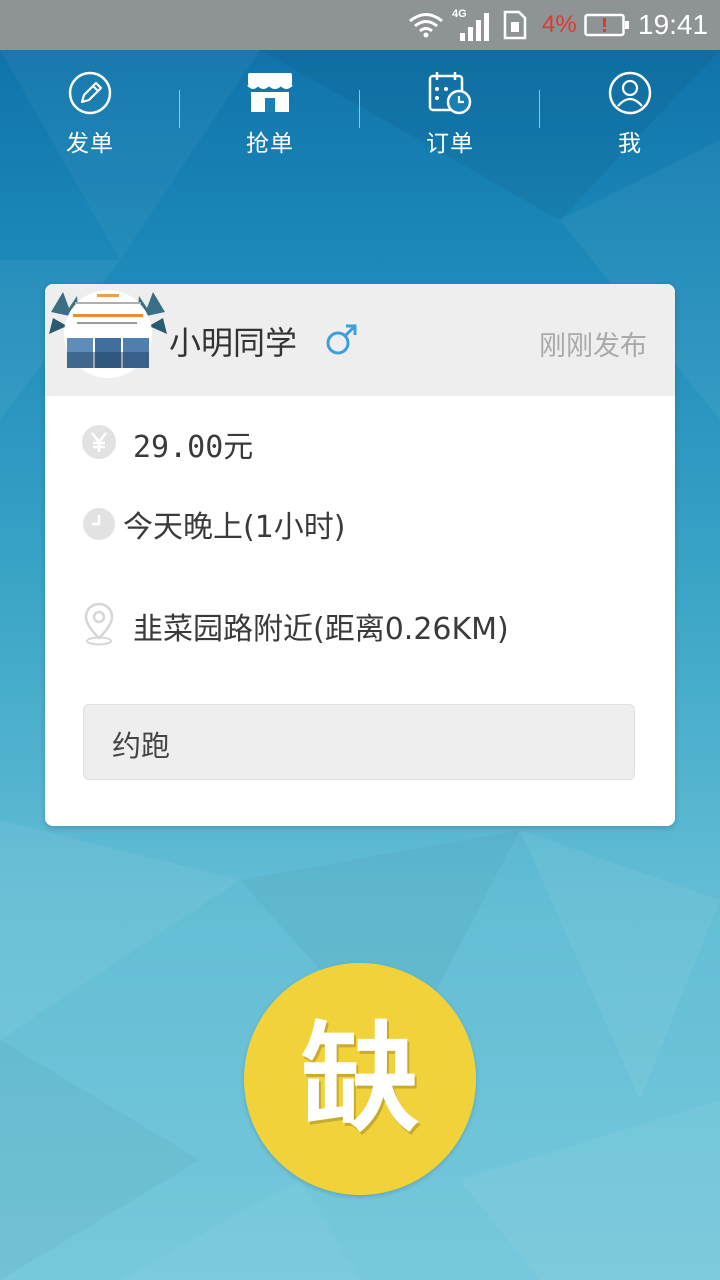  Describe the element at coordinates (99, 442) in the screenshot. I see `yen-icon` at that location.